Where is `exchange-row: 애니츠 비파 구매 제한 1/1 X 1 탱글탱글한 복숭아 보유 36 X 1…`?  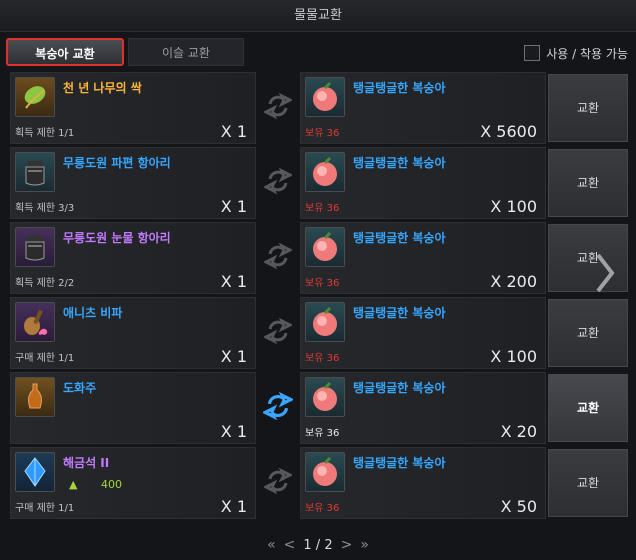 exchange-row: 애니츠 비파 구매 제한 1/1 X 1 탱글탱글한 복숭아 보유 36 X 1… is located at coordinates (320, 333).